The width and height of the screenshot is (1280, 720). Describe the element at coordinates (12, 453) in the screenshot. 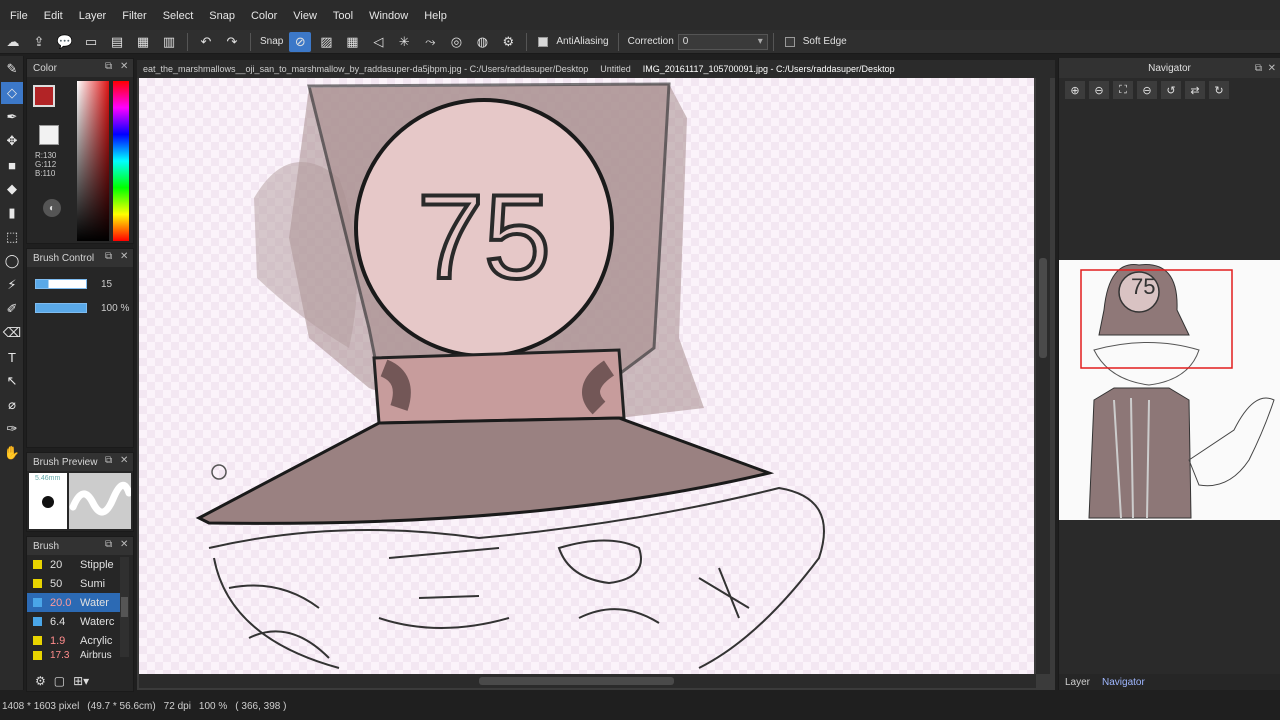

I see `hand-icon: ✋` at that location.